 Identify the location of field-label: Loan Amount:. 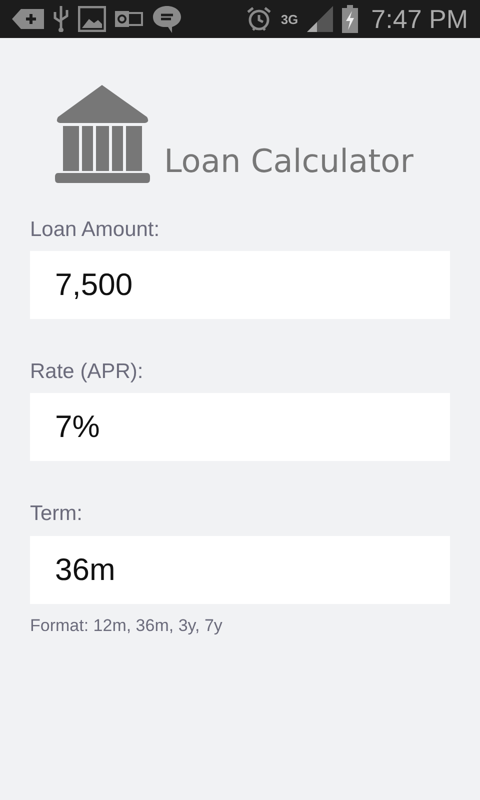
(95, 229).